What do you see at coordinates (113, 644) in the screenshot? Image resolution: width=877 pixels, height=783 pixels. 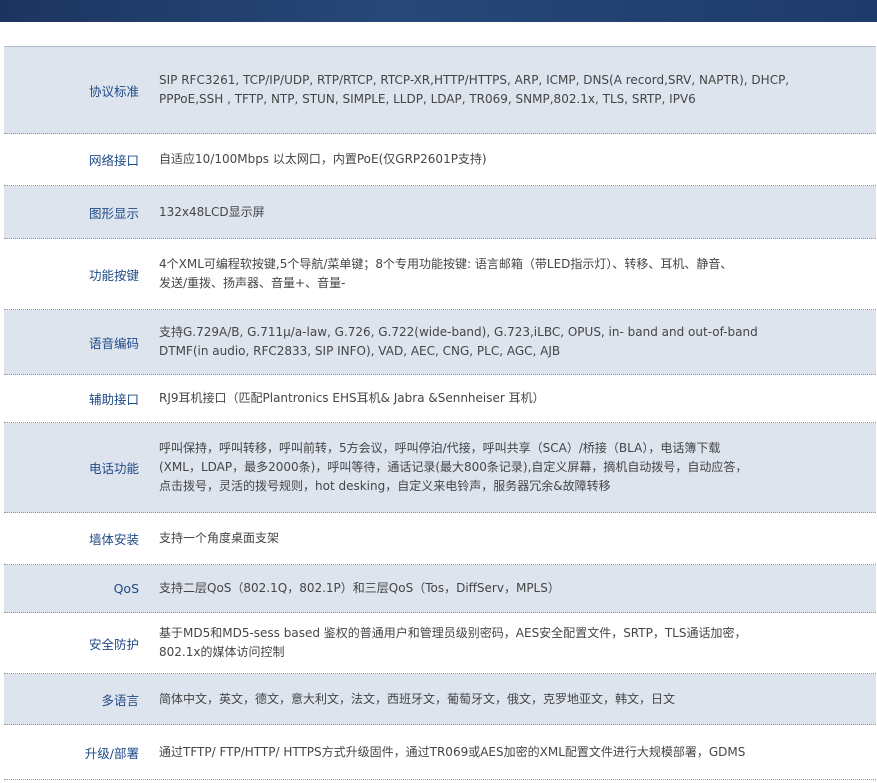 I see `spec-label: 安全防护` at bounding box center [113, 644].